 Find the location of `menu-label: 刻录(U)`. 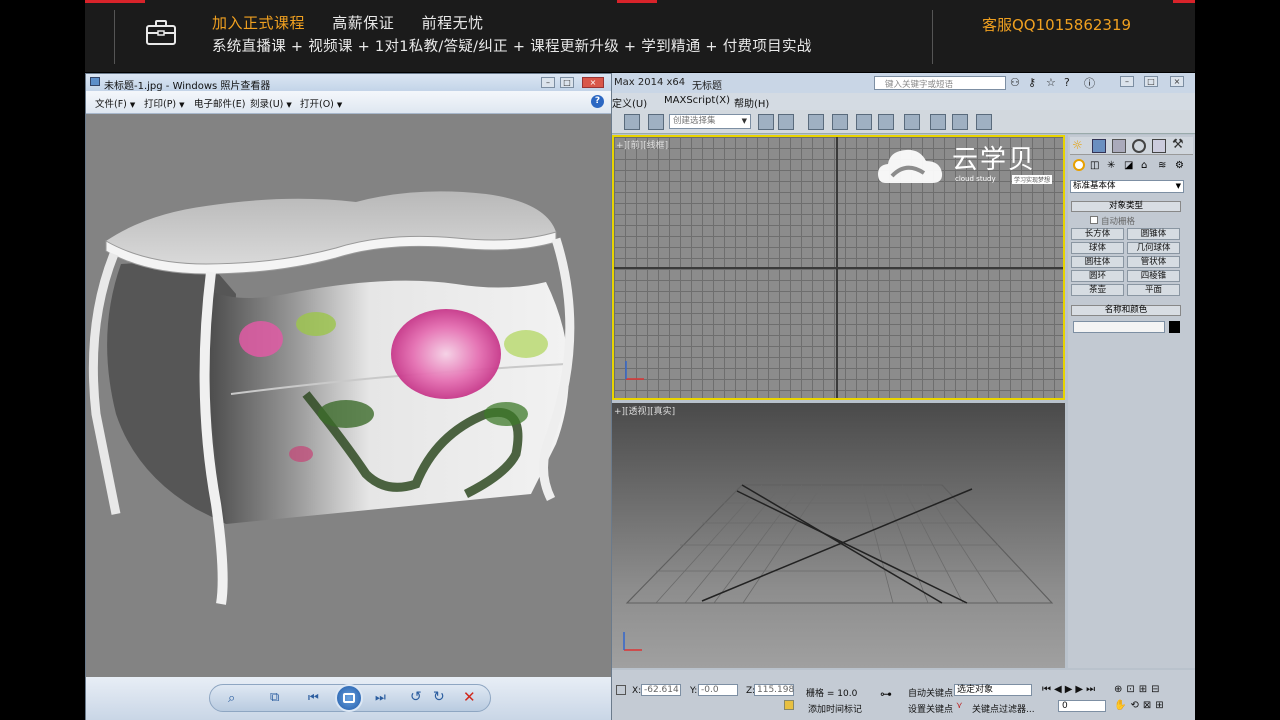

menu-label: 刻录(U) is located at coordinates (267, 104).